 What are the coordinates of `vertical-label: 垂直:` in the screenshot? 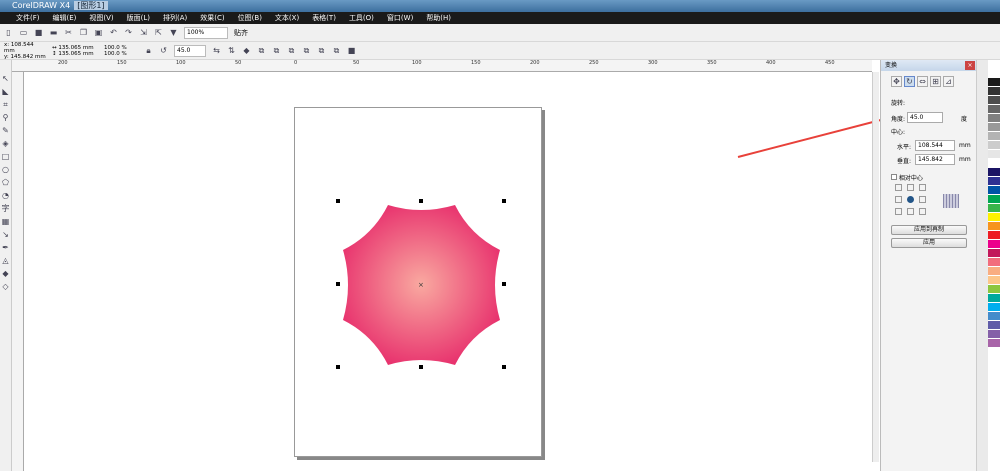 It's located at (904, 161).